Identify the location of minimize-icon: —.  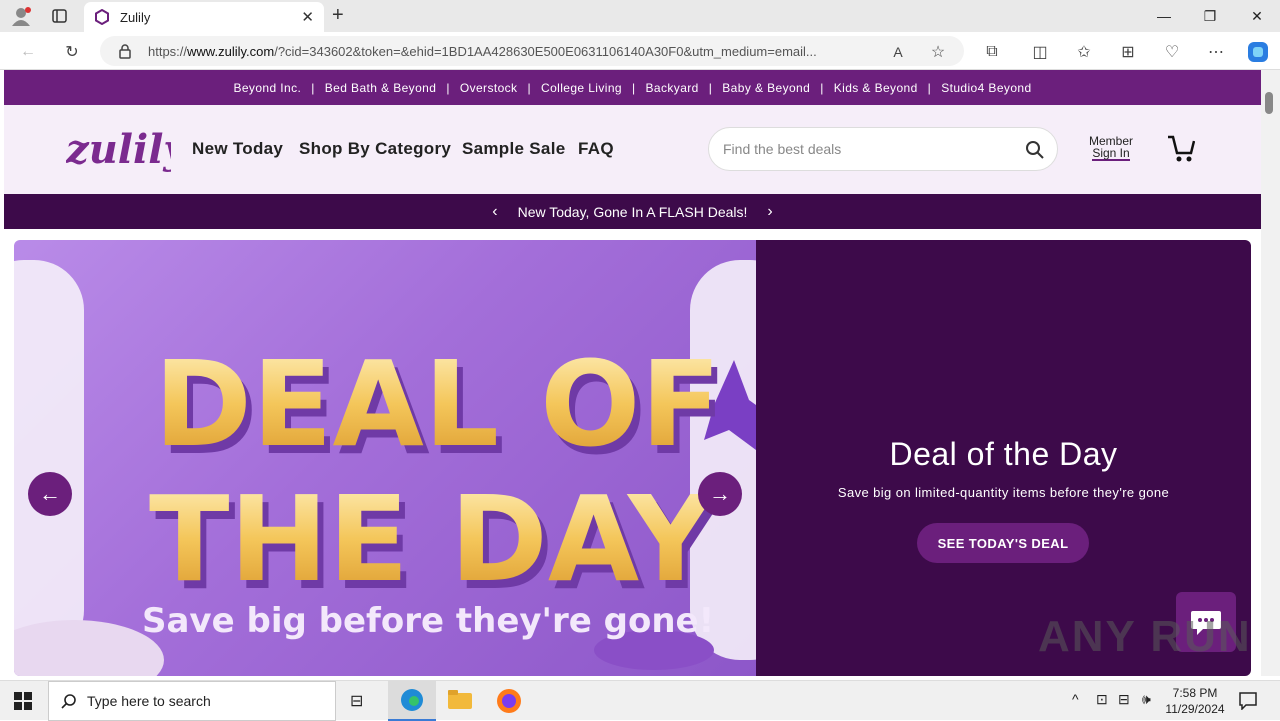
(1164, 16).